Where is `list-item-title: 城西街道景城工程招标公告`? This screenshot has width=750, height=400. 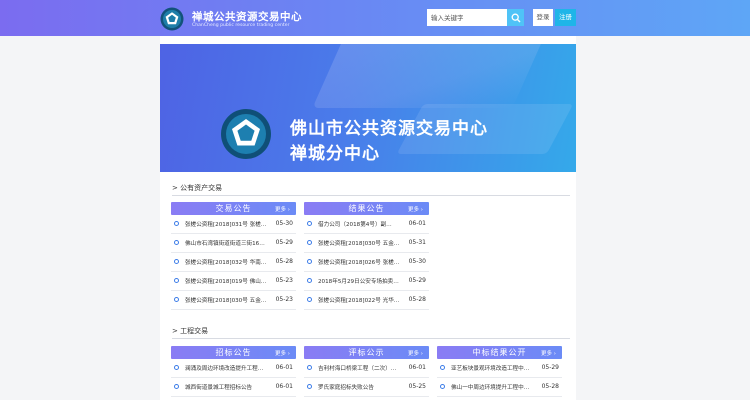 list-item-title: 城西街道景城工程招标公告 is located at coordinates (226, 387).